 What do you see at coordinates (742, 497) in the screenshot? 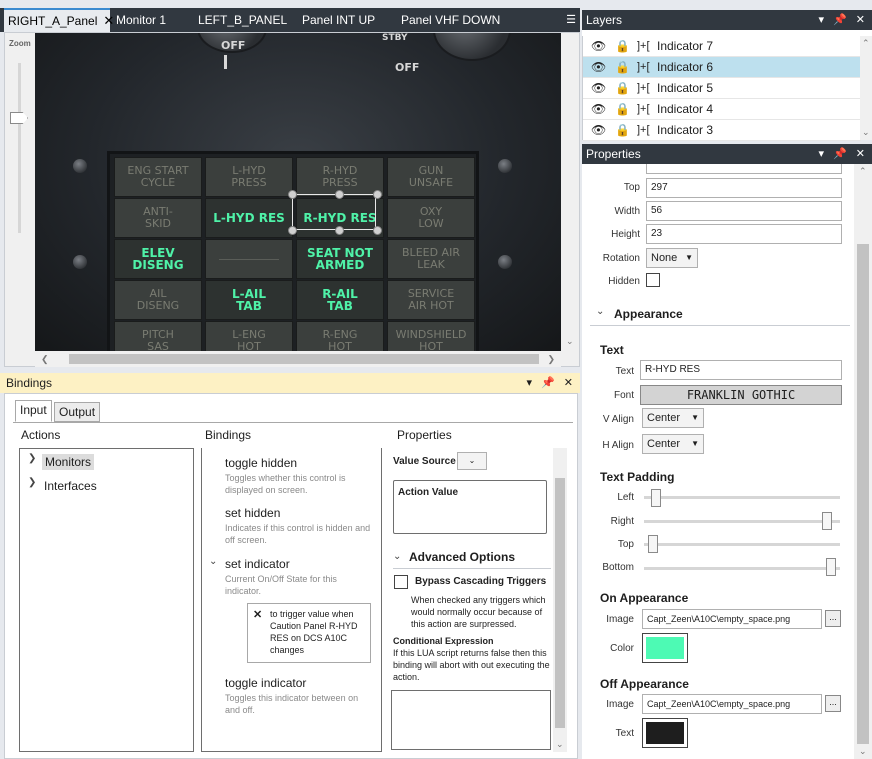
I see `pad-left-slider` at bounding box center [742, 497].